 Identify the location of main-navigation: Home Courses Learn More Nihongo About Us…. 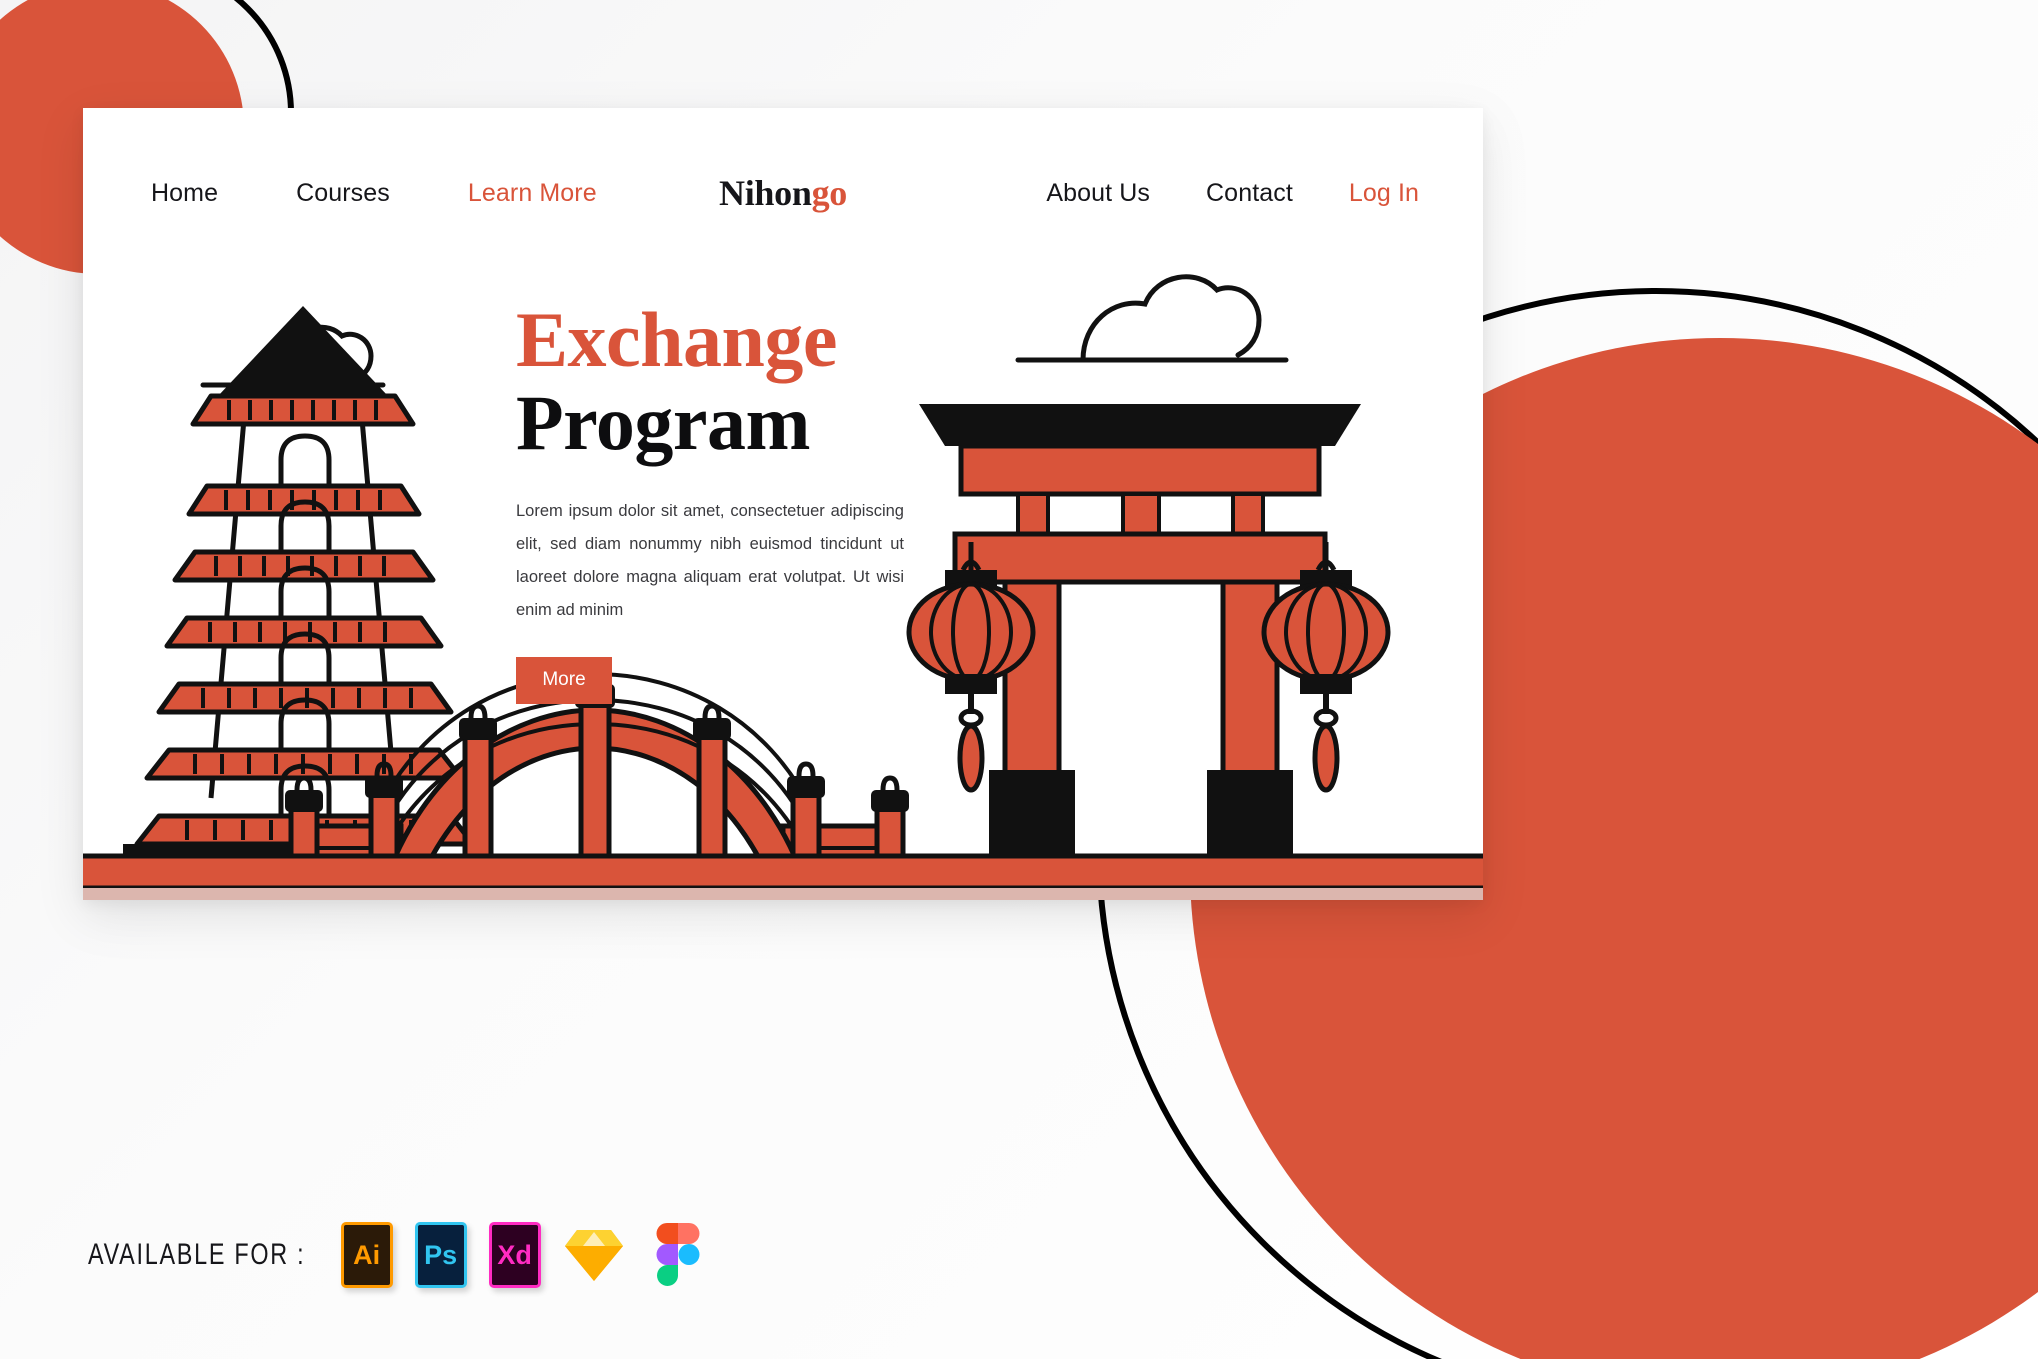
(783, 193).